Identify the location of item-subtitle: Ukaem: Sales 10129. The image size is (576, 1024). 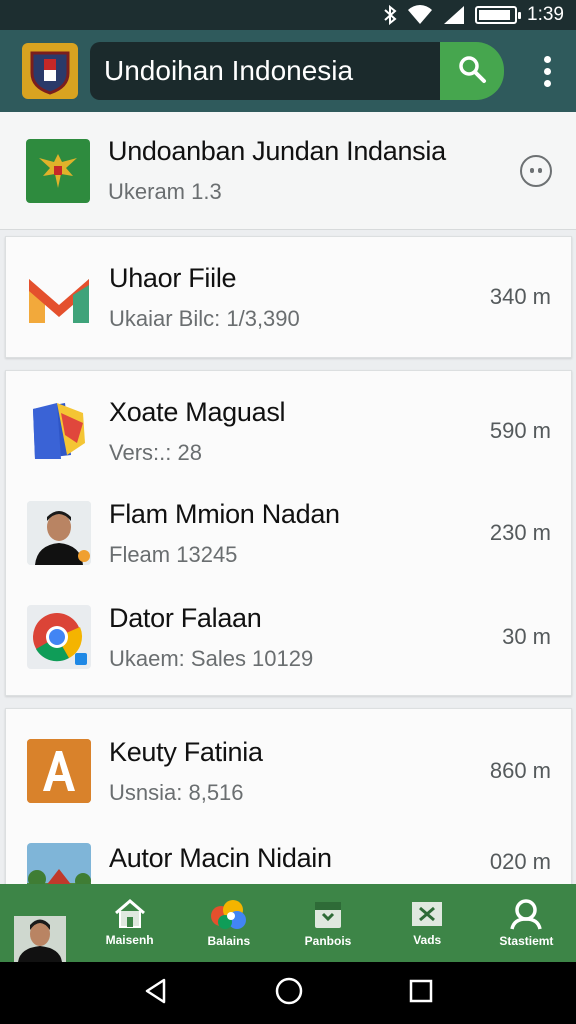
(211, 658).